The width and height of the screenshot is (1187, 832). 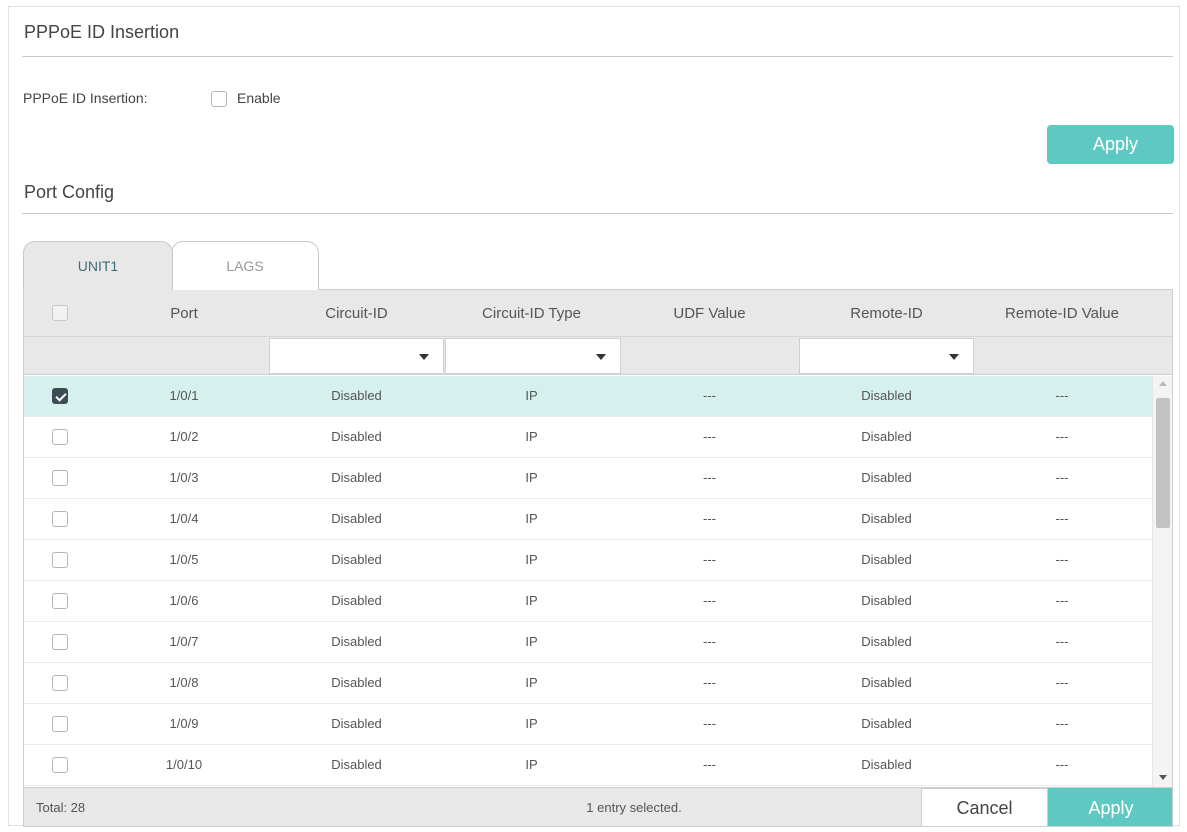 I want to click on cell-port: 1/0/3, so click(x=184, y=477).